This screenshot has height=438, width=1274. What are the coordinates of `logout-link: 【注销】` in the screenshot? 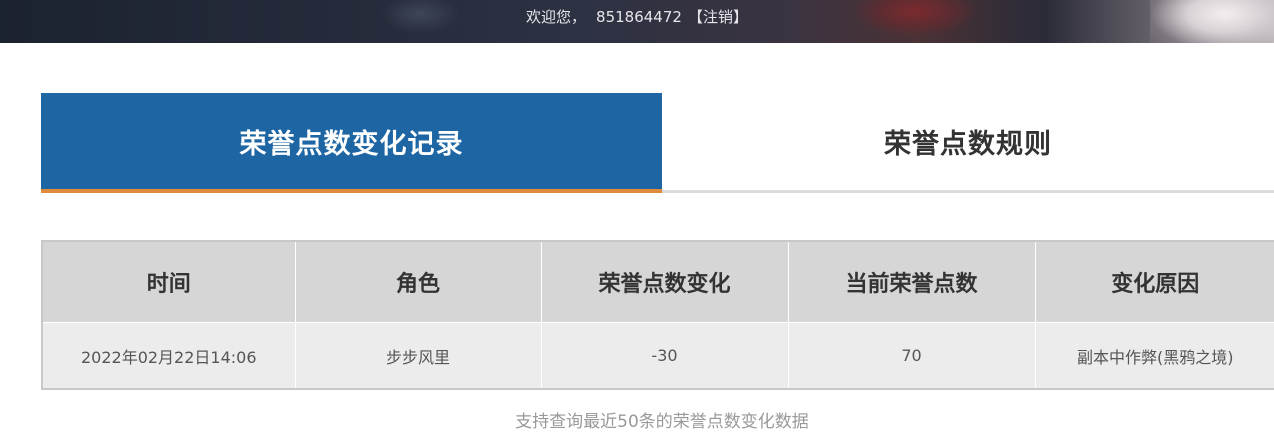 It's located at (718, 17).